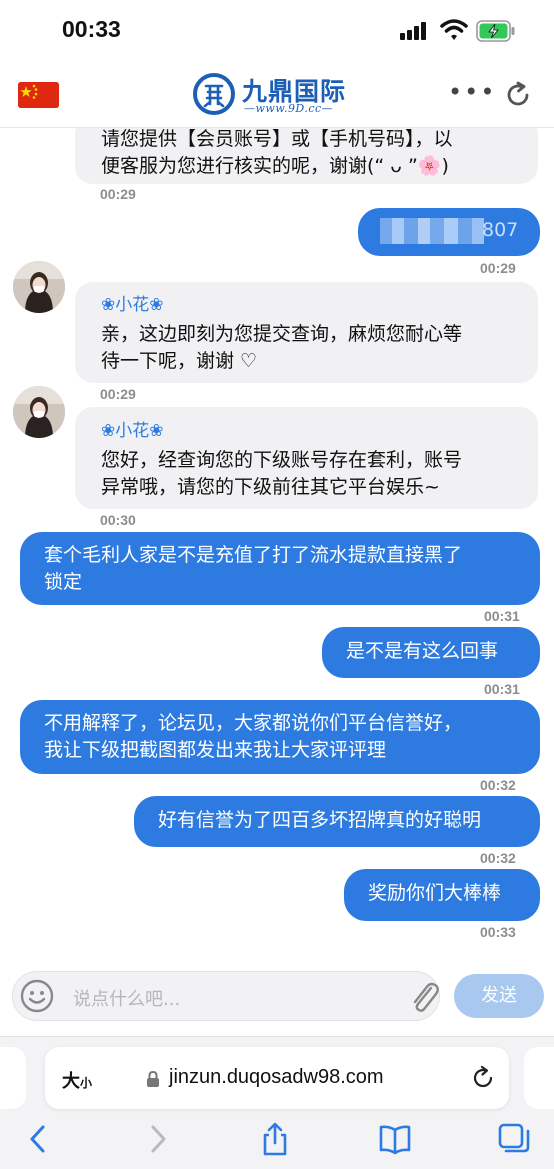 The height and width of the screenshot is (1169, 554). What do you see at coordinates (500, 230) in the screenshot?
I see `message-text: 807` at bounding box center [500, 230].